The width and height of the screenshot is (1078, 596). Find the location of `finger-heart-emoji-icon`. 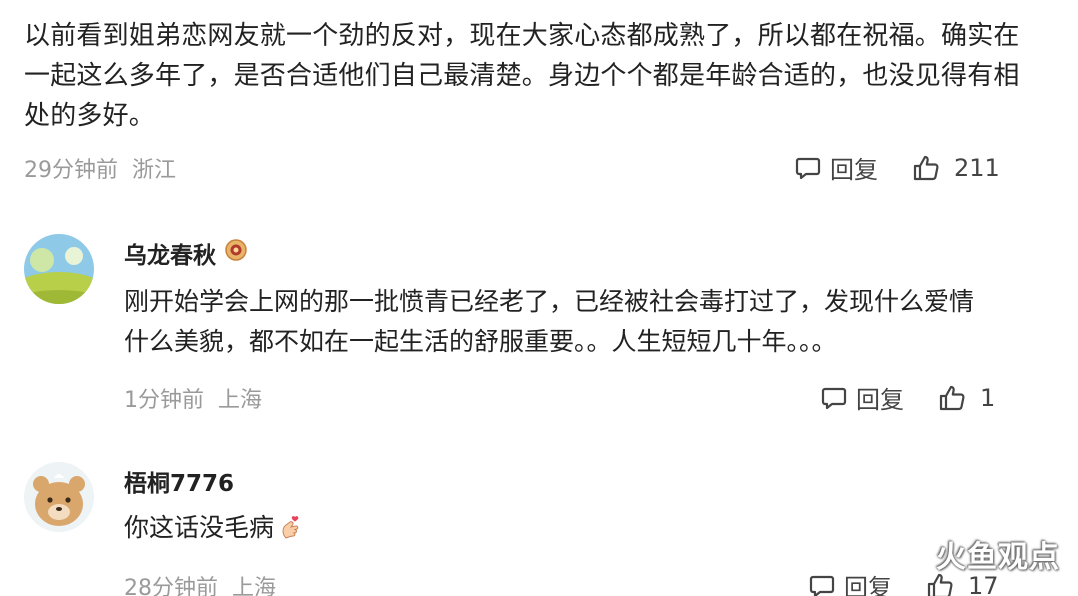

finger-heart-emoji-icon is located at coordinates (291, 532).